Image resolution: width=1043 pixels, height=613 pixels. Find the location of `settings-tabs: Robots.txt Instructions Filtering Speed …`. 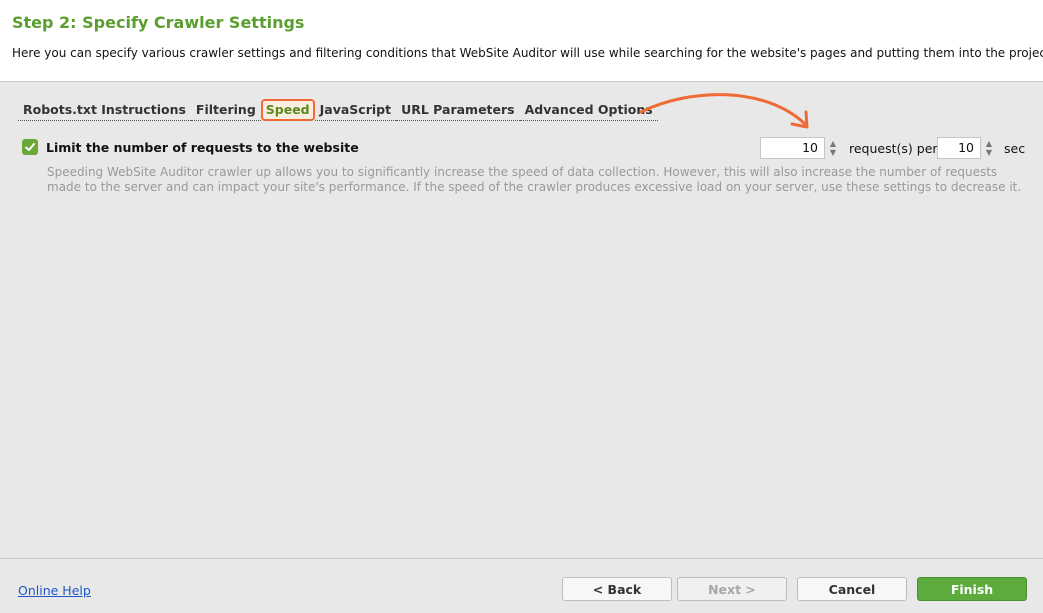

settings-tabs: Robots.txt Instructions Filtering Speed … is located at coordinates (338, 110).